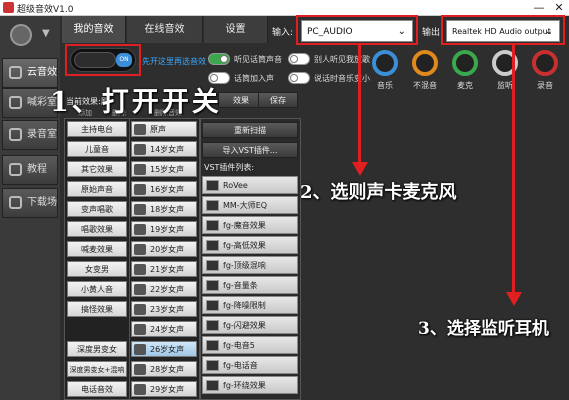  Describe the element at coordinates (42, 202) in the screenshot. I see `sidebar-item-label: 下载场` at that location.